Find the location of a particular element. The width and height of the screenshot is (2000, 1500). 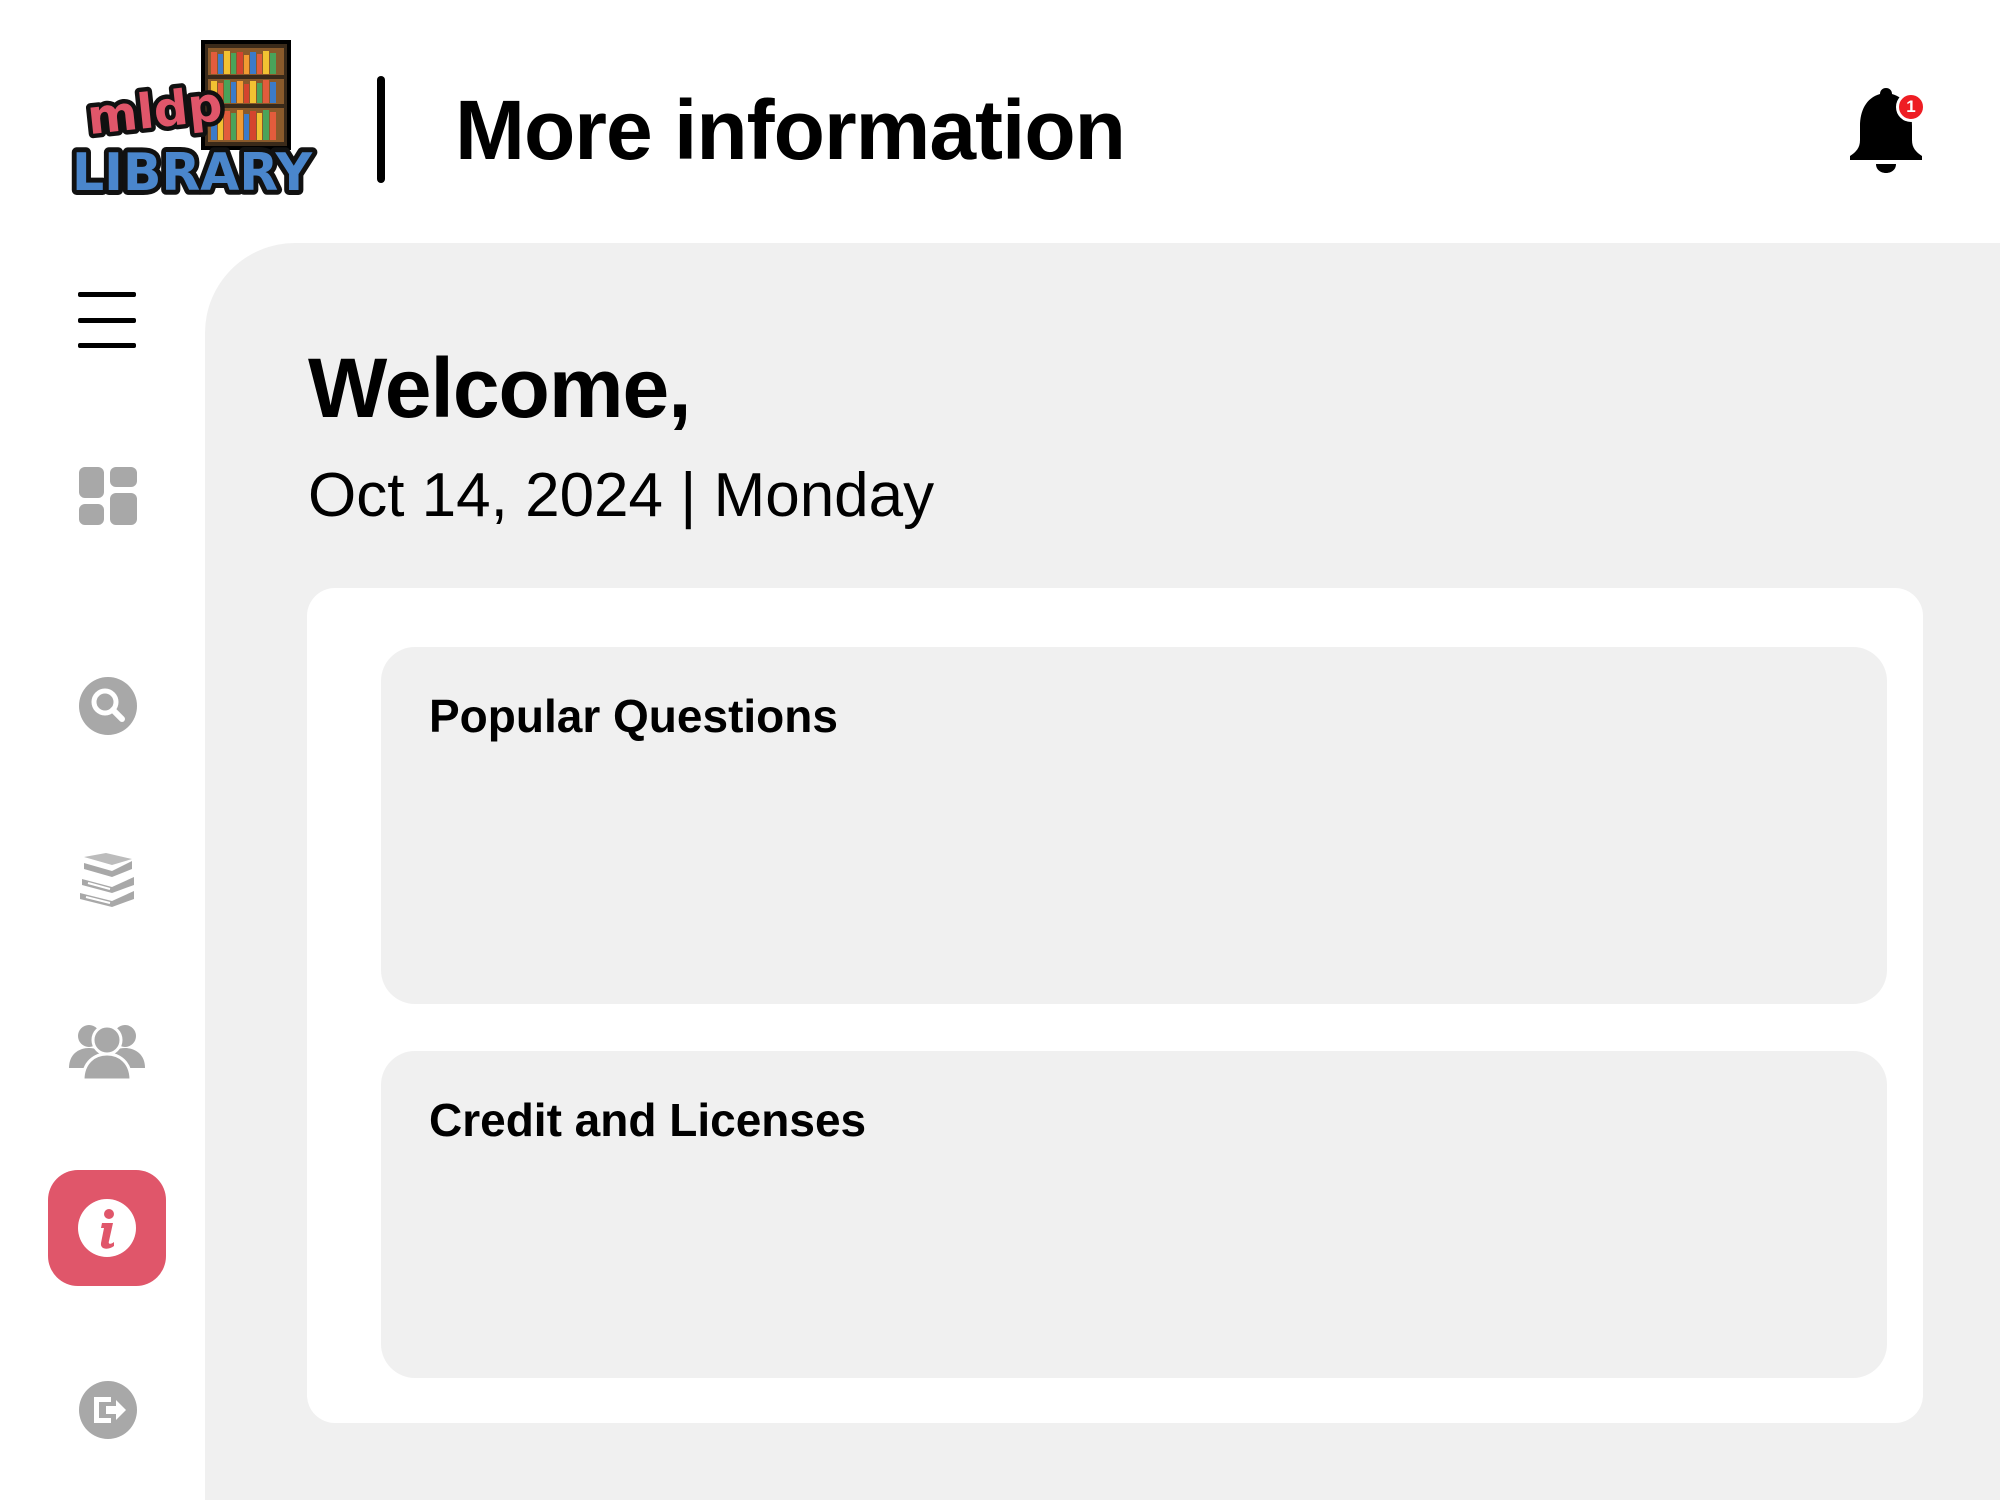

menu-toggle-button is located at coordinates (107, 320).